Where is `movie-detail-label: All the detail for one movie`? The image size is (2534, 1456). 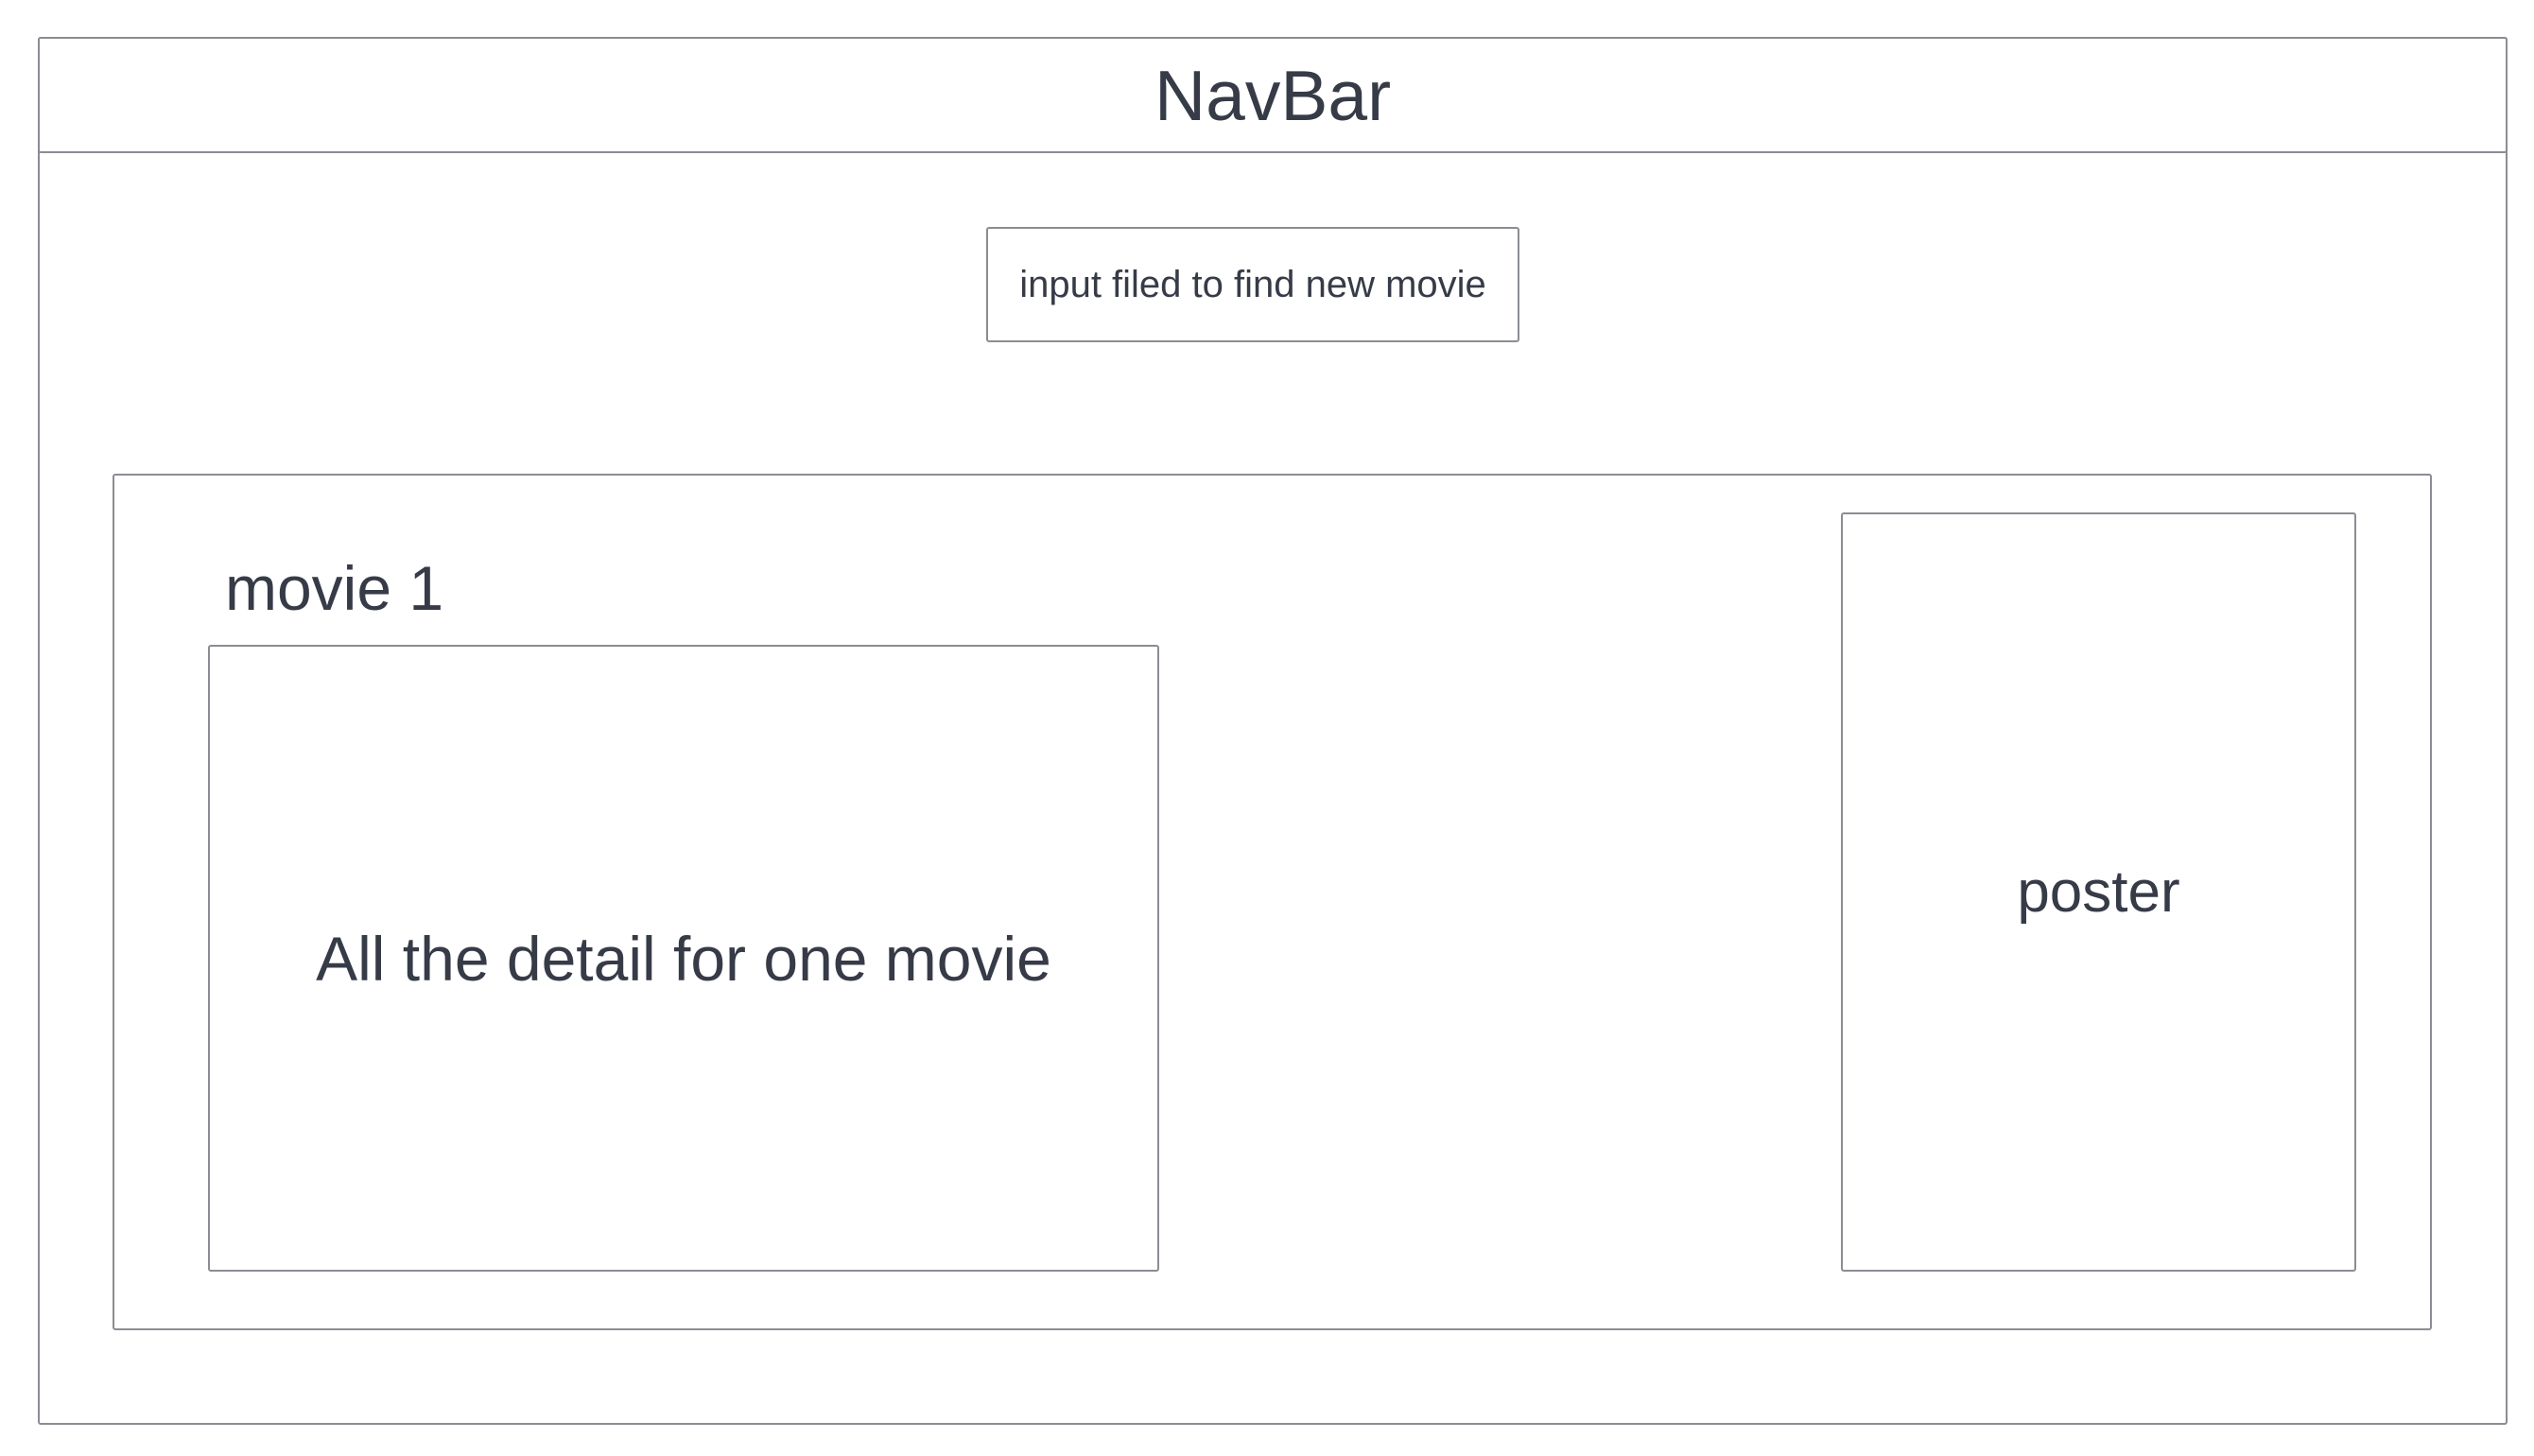
movie-detail-label: All the detail for one movie is located at coordinates (683, 958).